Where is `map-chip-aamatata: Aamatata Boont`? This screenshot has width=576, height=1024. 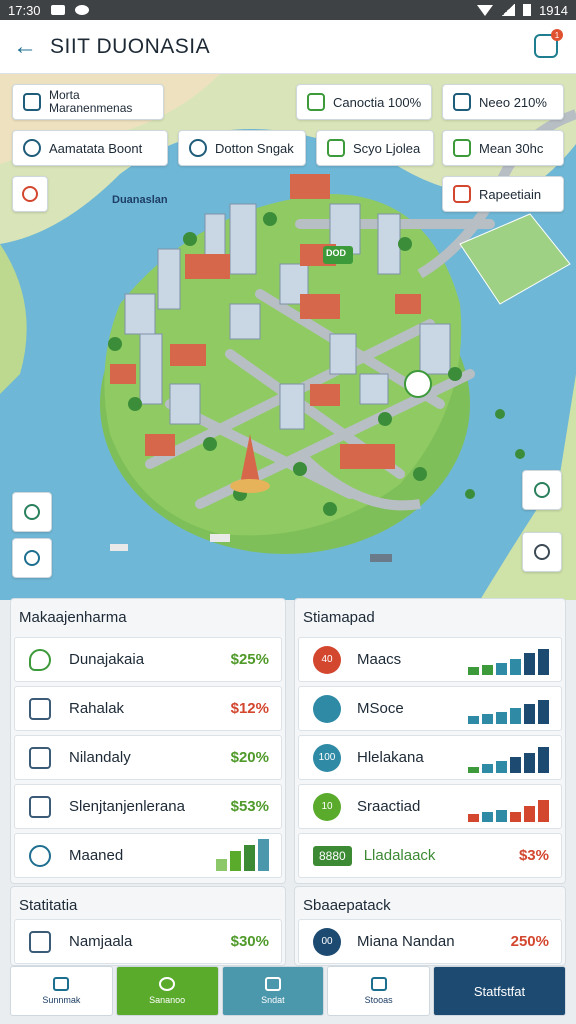 map-chip-aamatata: Aamatata Boont is located at coordinates (90, 148).